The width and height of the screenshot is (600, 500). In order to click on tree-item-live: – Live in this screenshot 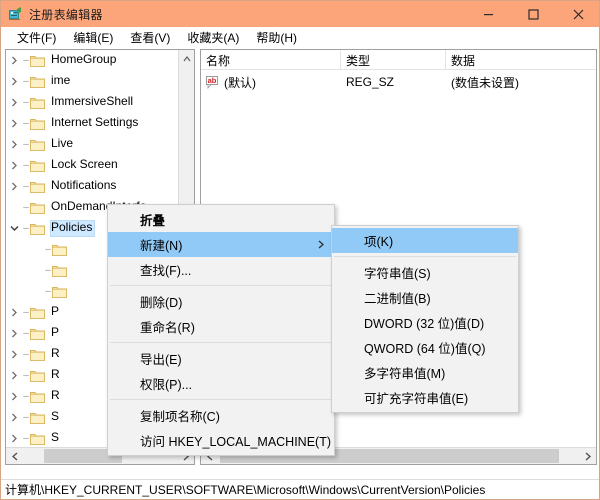, I will do `click(92, 144)`.